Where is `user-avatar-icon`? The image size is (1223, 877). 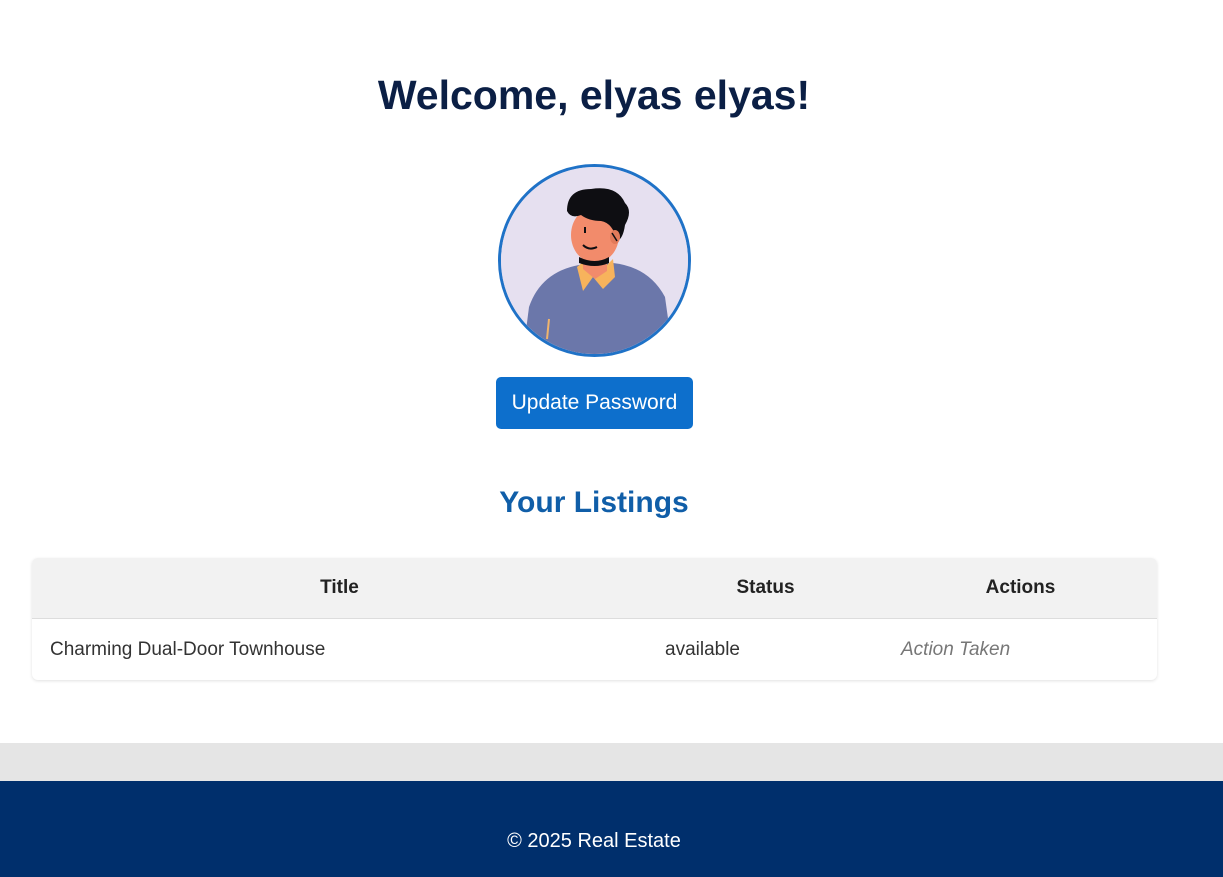 user-avatar-icon is located at coordinates (594, 260).